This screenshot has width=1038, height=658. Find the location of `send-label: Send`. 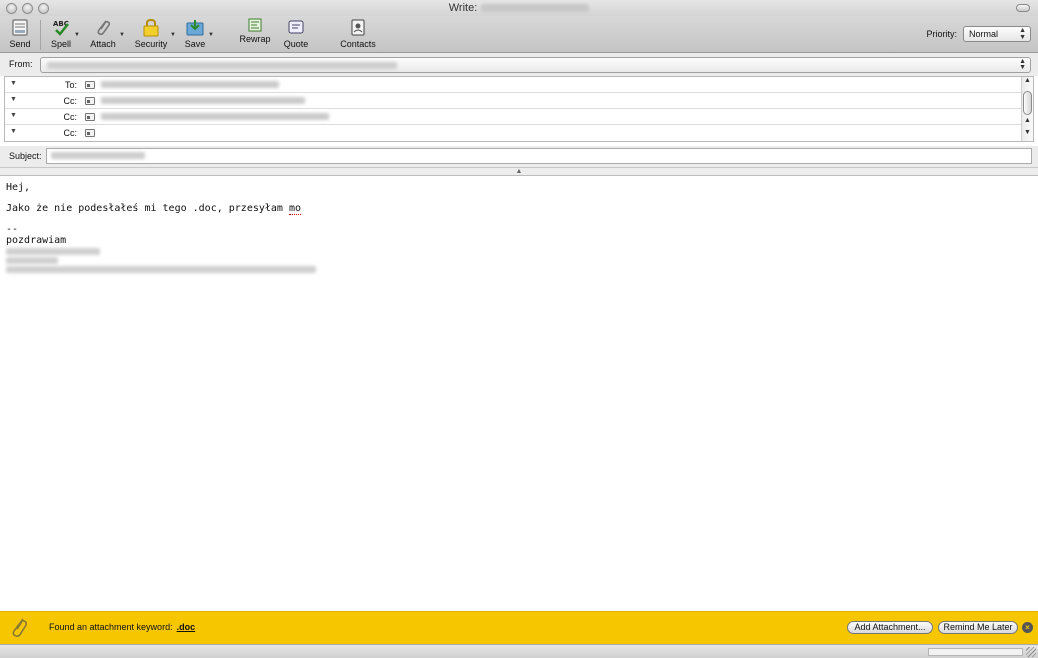

send-label: Send is located at coordinates (20, 44).